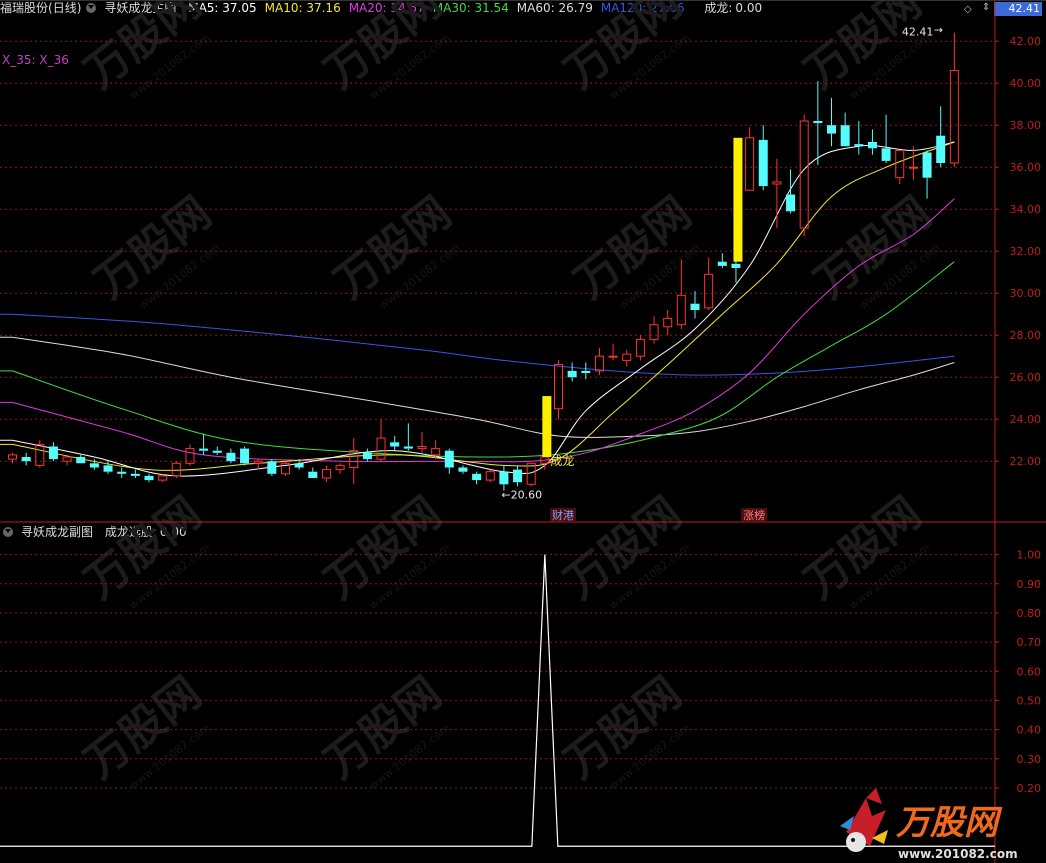 The width and height of the screenshot is (1046, 863). I want to click on signal-bar, so click(738, 199).